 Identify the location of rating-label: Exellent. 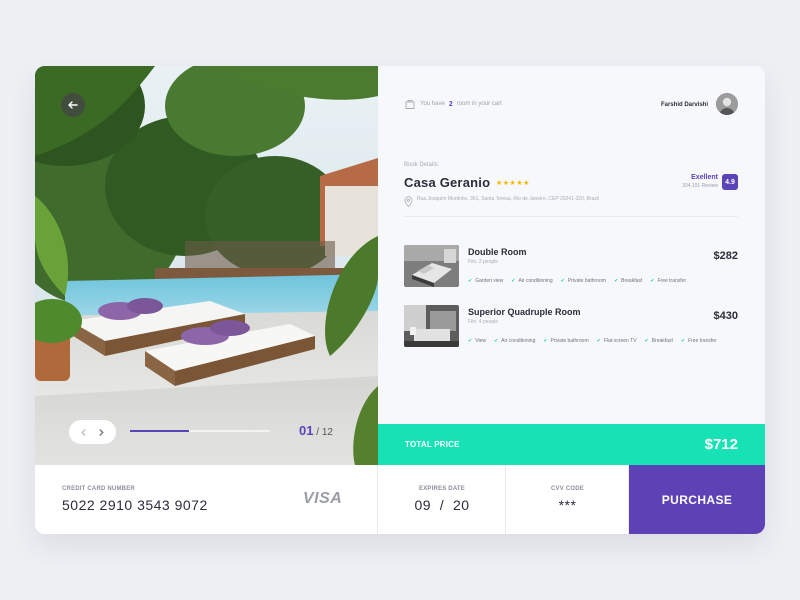
(704, 177).